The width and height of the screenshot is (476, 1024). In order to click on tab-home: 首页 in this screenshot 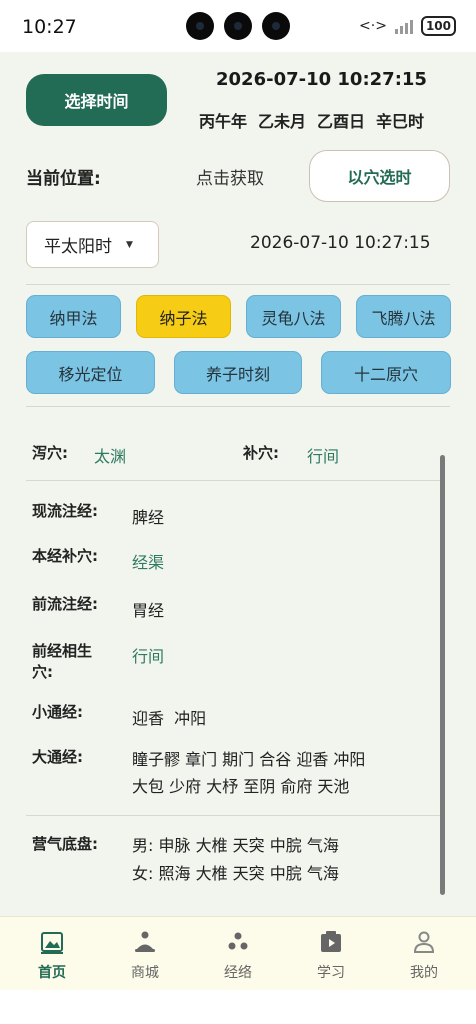, I will do `click(52, 954)`.